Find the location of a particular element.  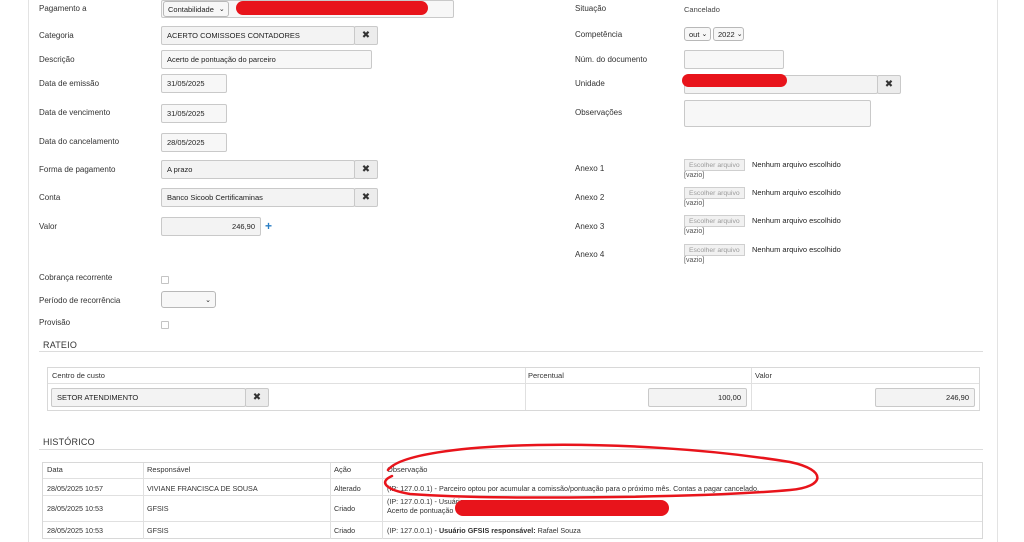

periodo-recorrencia-select: ⌄ is located at coordinates (188, 299).